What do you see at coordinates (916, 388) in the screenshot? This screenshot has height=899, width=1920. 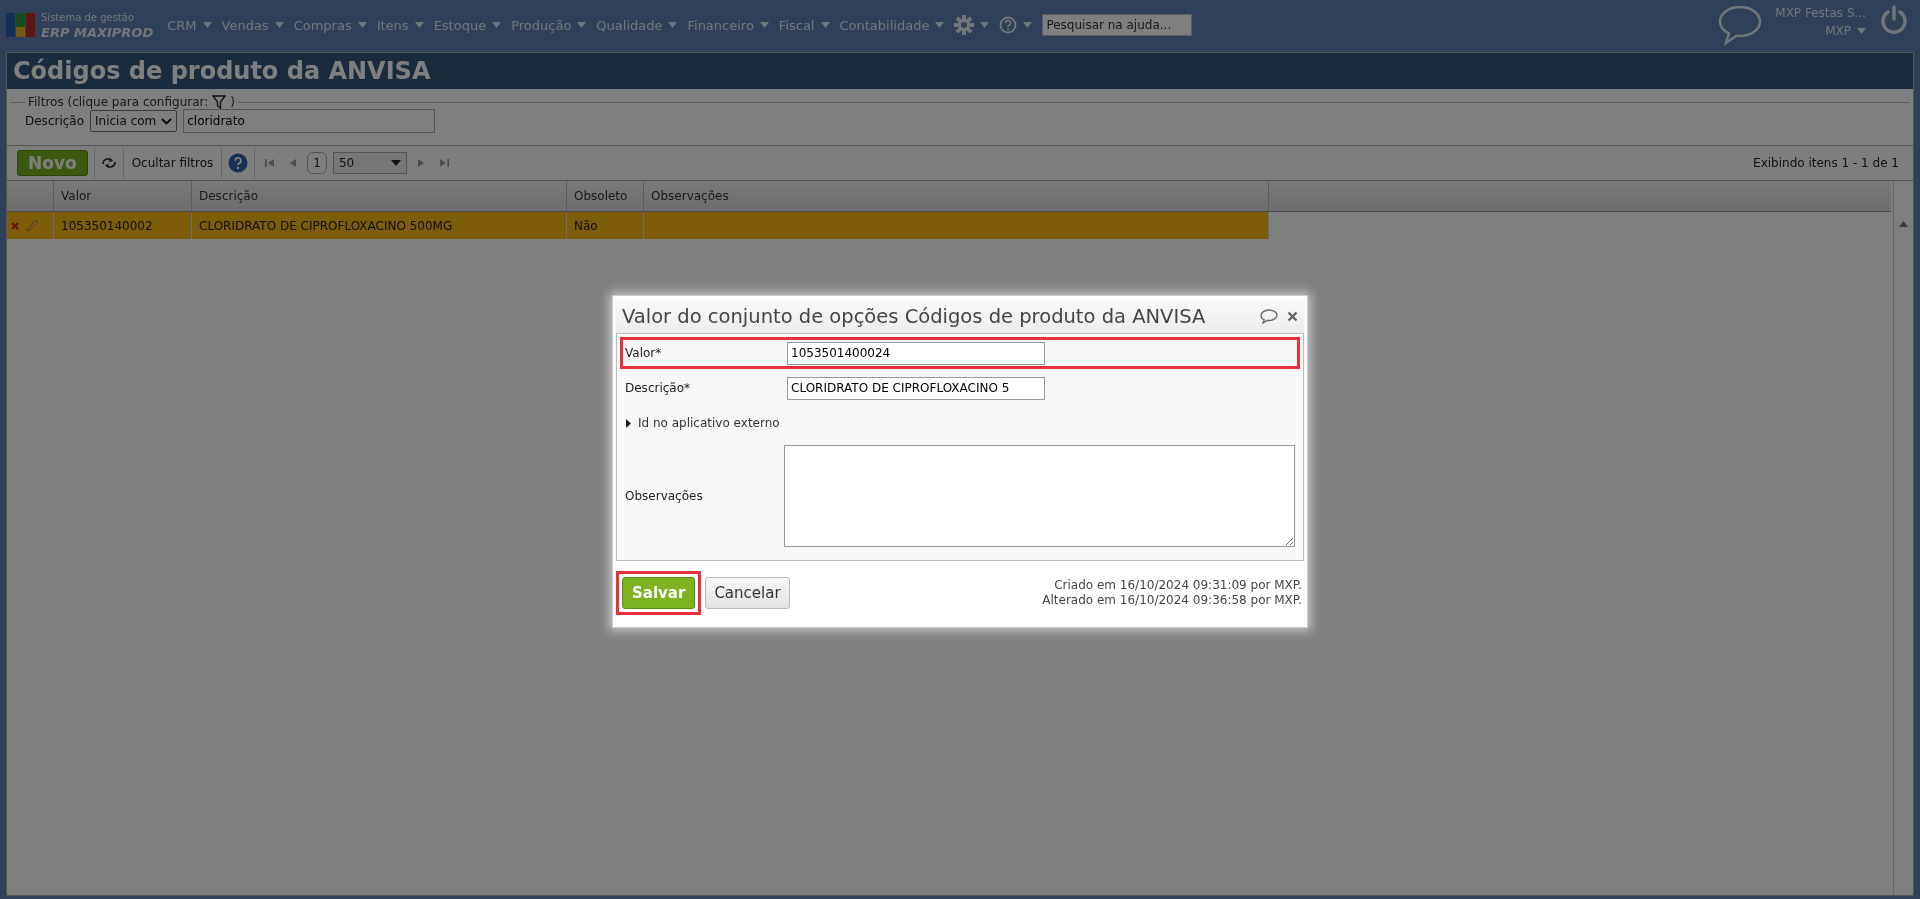 I see `text-field: CLORIDRATO DE CIPROFLOXACINO 5` at bounding box center [916, 388].